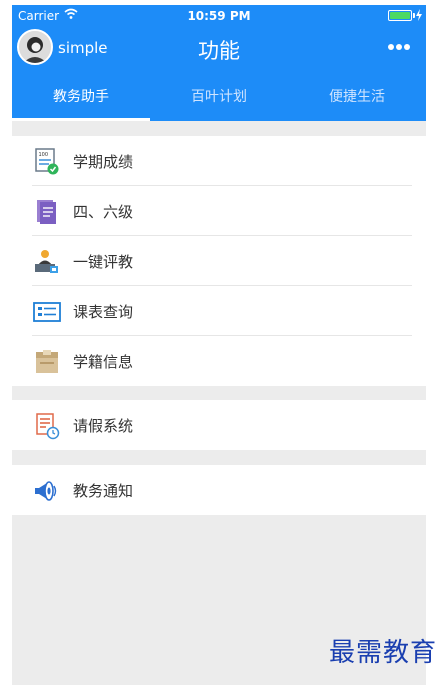 This screenshot has width=447, height=685. Describe the element at coordinates (219, 361) in the screenshot. I see `list-item-student-status: 学籍信息` at that location.